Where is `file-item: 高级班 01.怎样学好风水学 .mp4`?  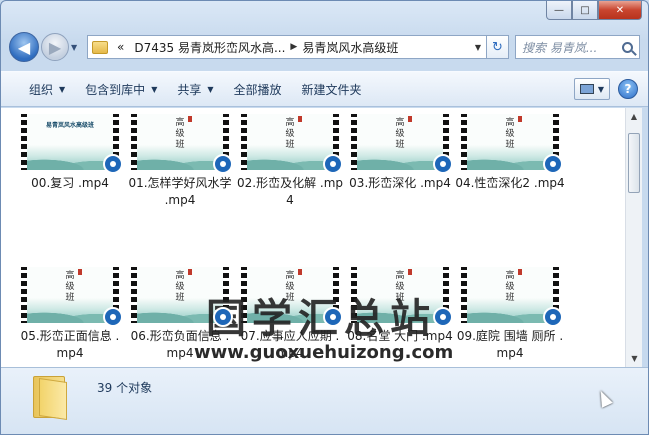 file-item: 高级班 01.怎样学好风水学 .mp4 is located at coordinates (180, 161).